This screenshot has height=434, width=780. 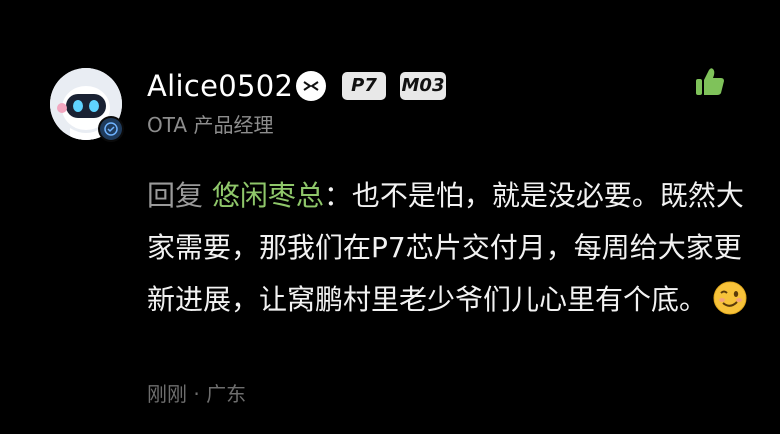 I want to click on comment-meta: 刚刚 · 广东, so click(x=196, y=394).